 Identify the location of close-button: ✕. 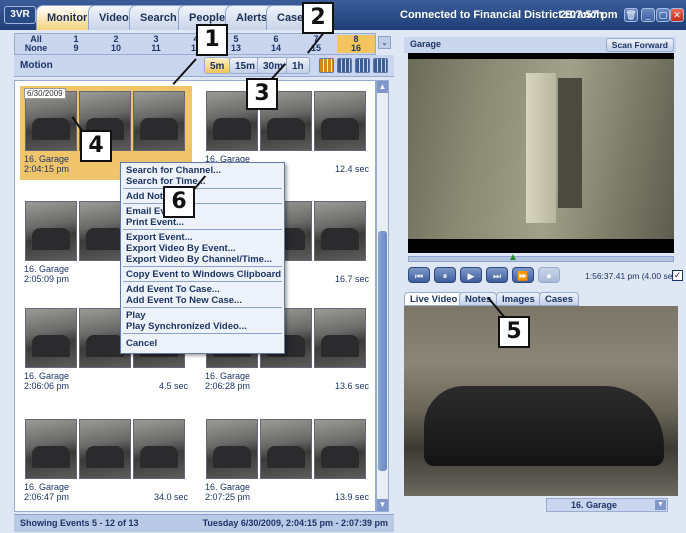
(677, 15).